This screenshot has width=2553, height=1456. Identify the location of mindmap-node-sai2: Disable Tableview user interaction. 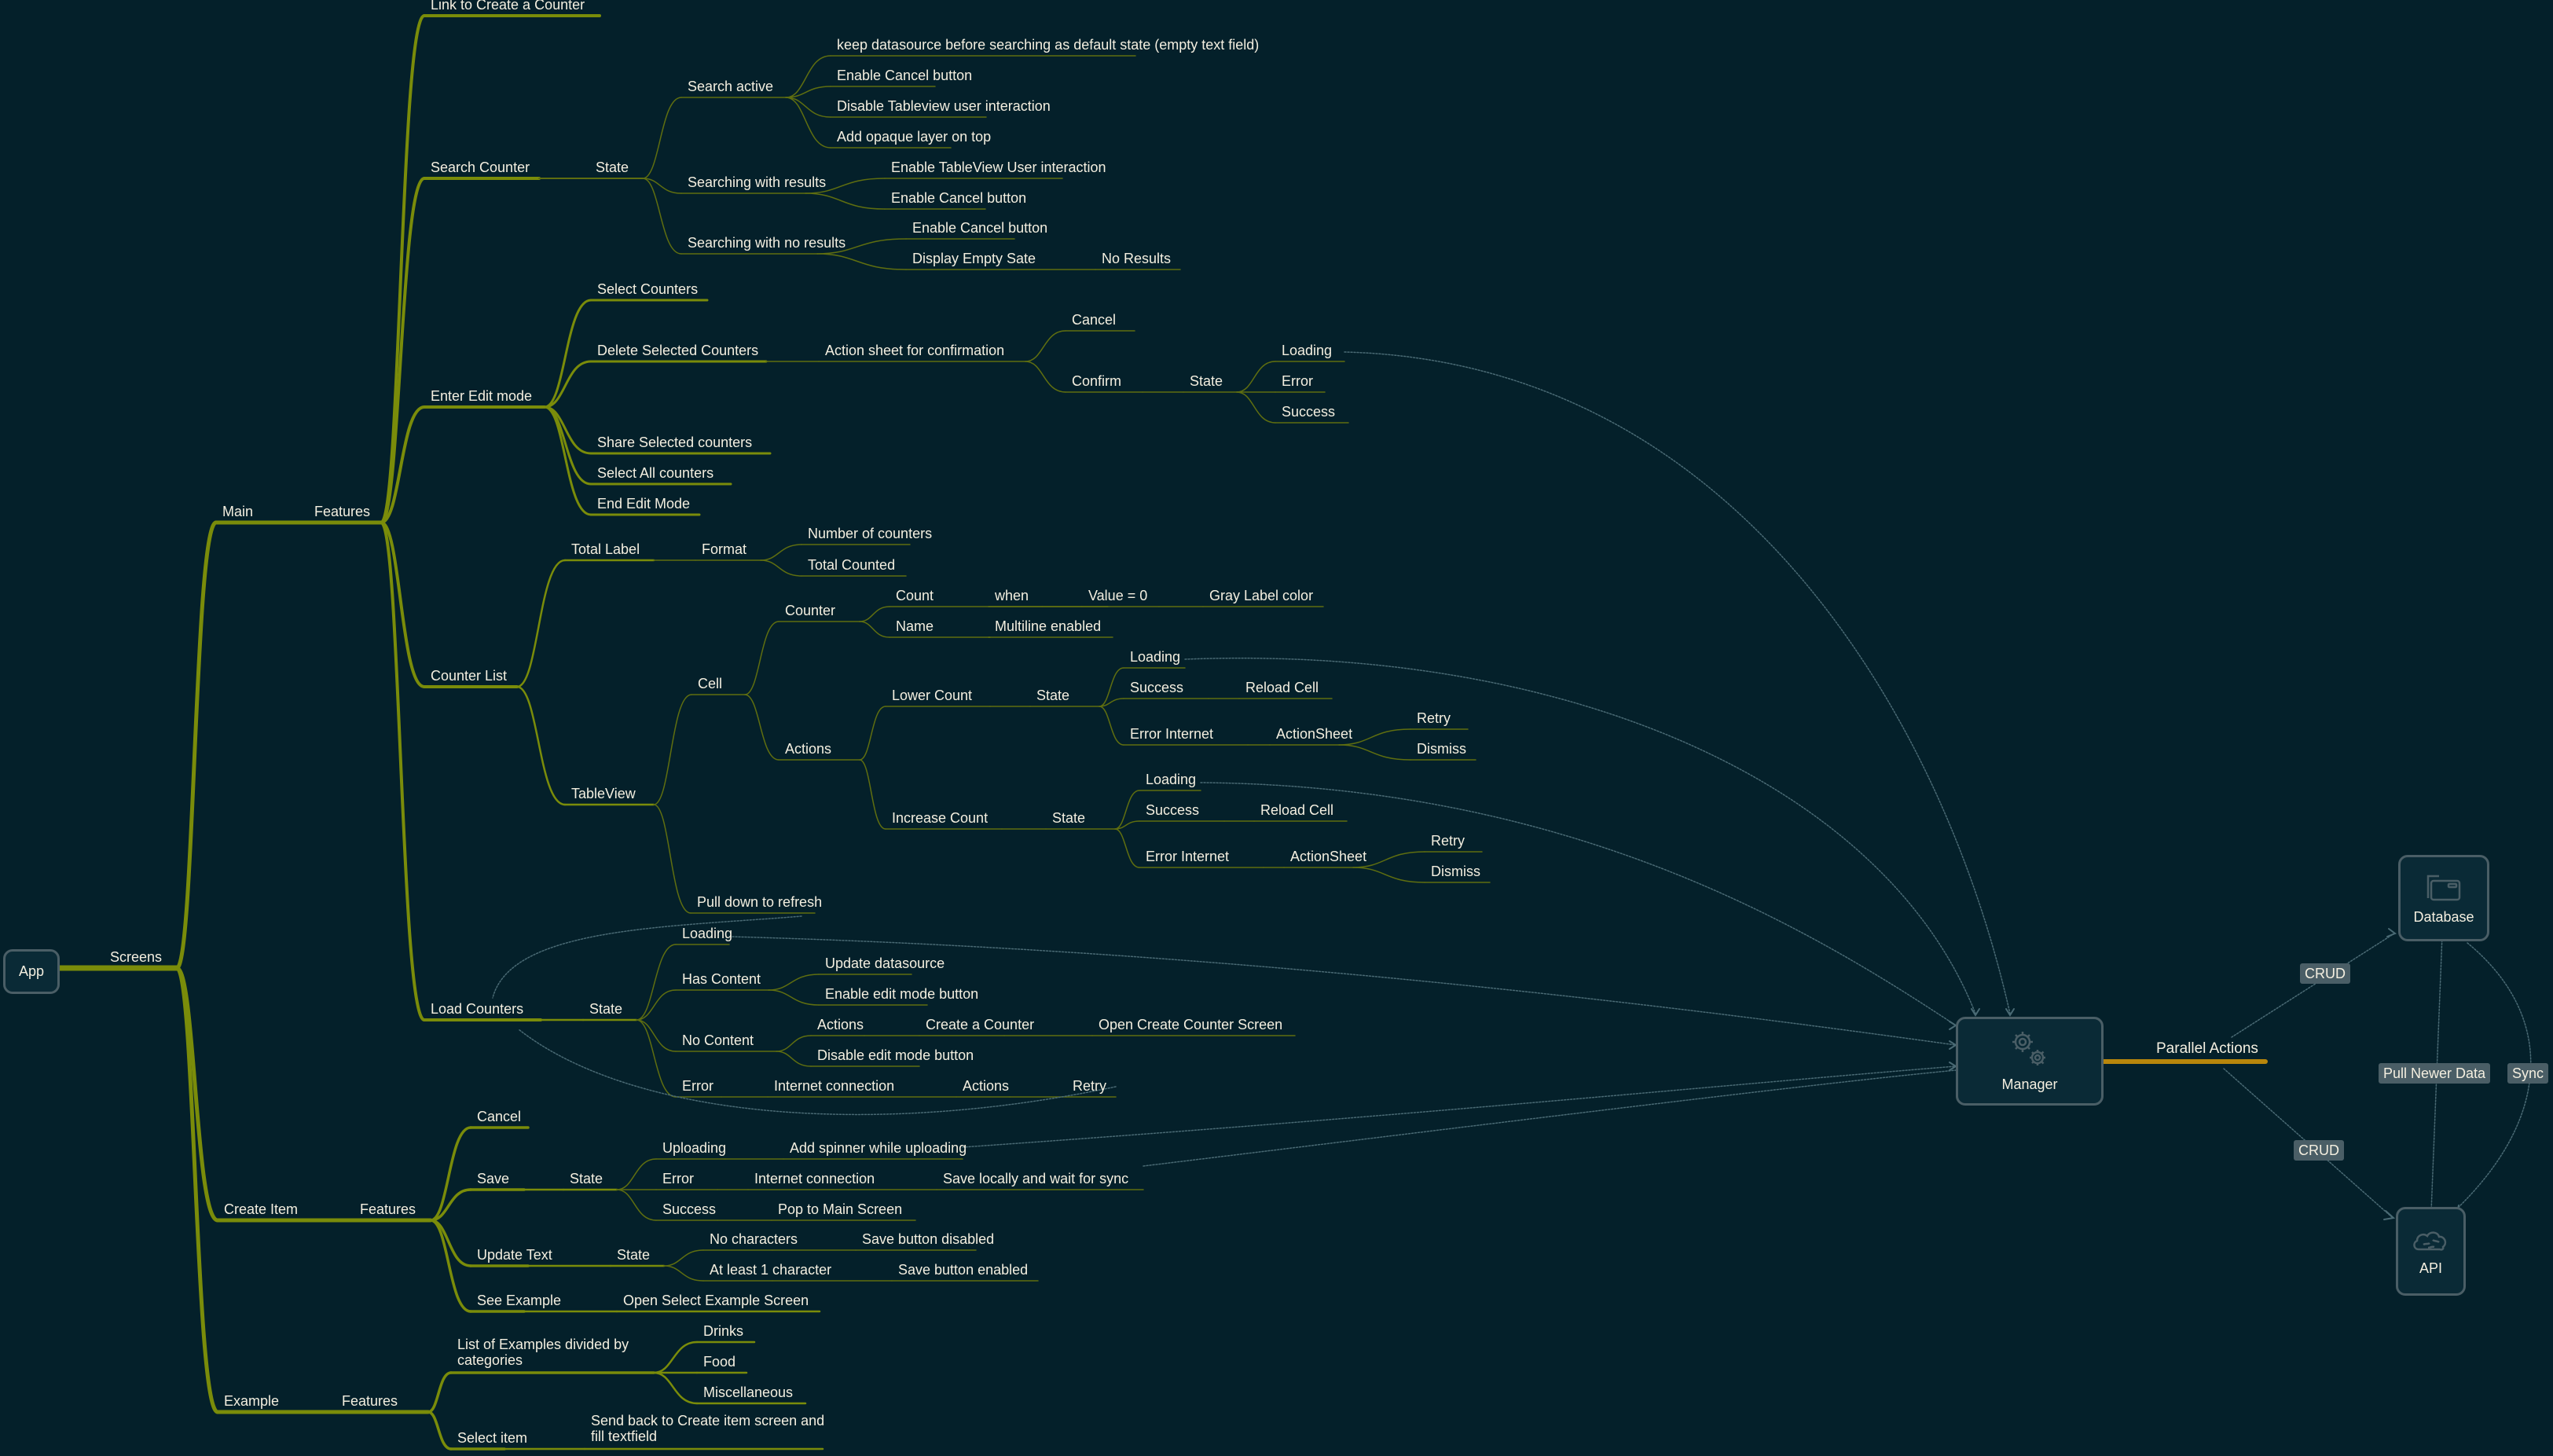
(944, 106).